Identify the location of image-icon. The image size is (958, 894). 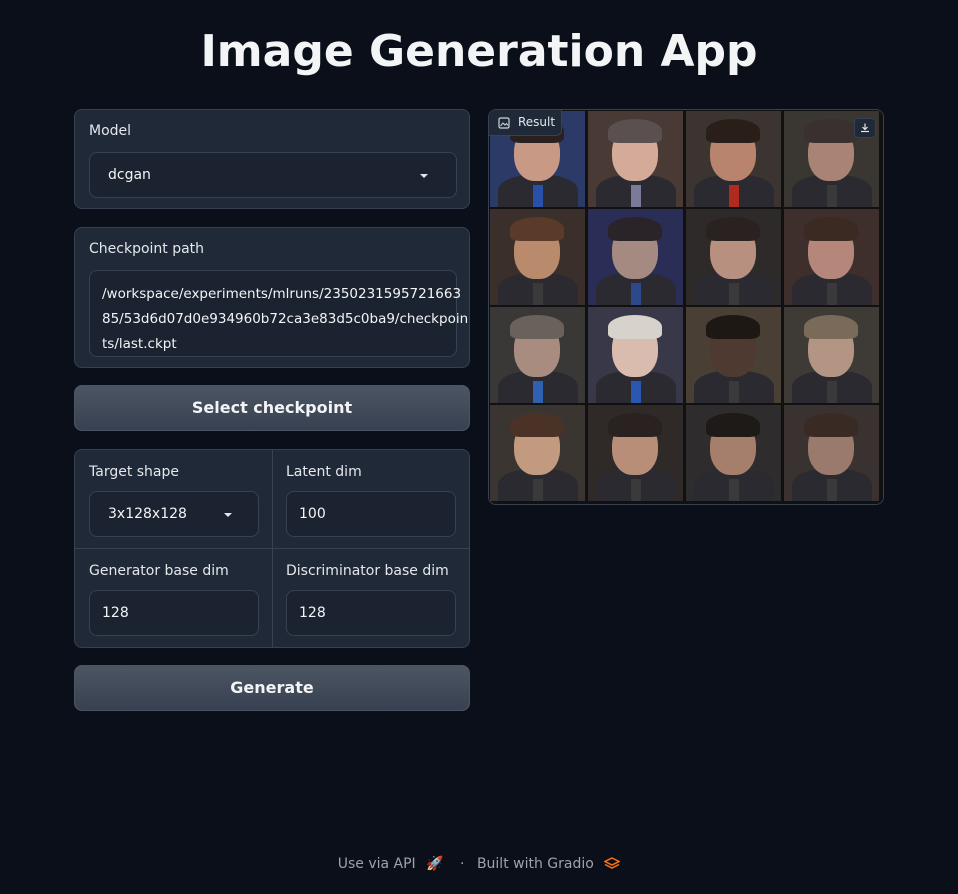
(504, 123).